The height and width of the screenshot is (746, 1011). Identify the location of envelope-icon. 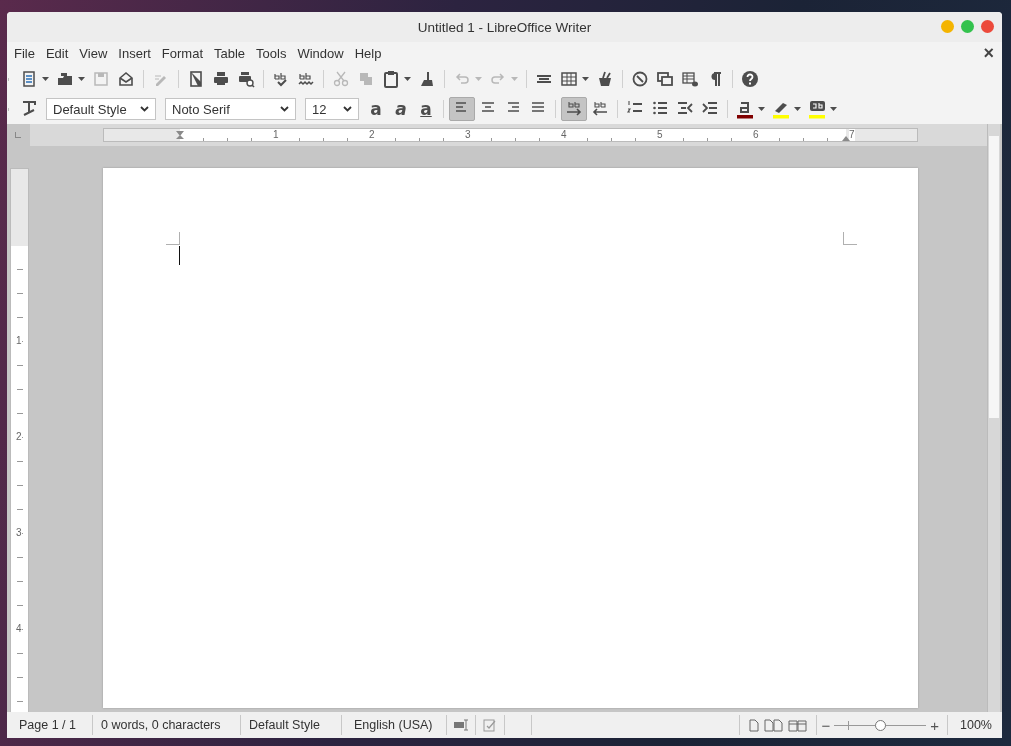
(126, 79).